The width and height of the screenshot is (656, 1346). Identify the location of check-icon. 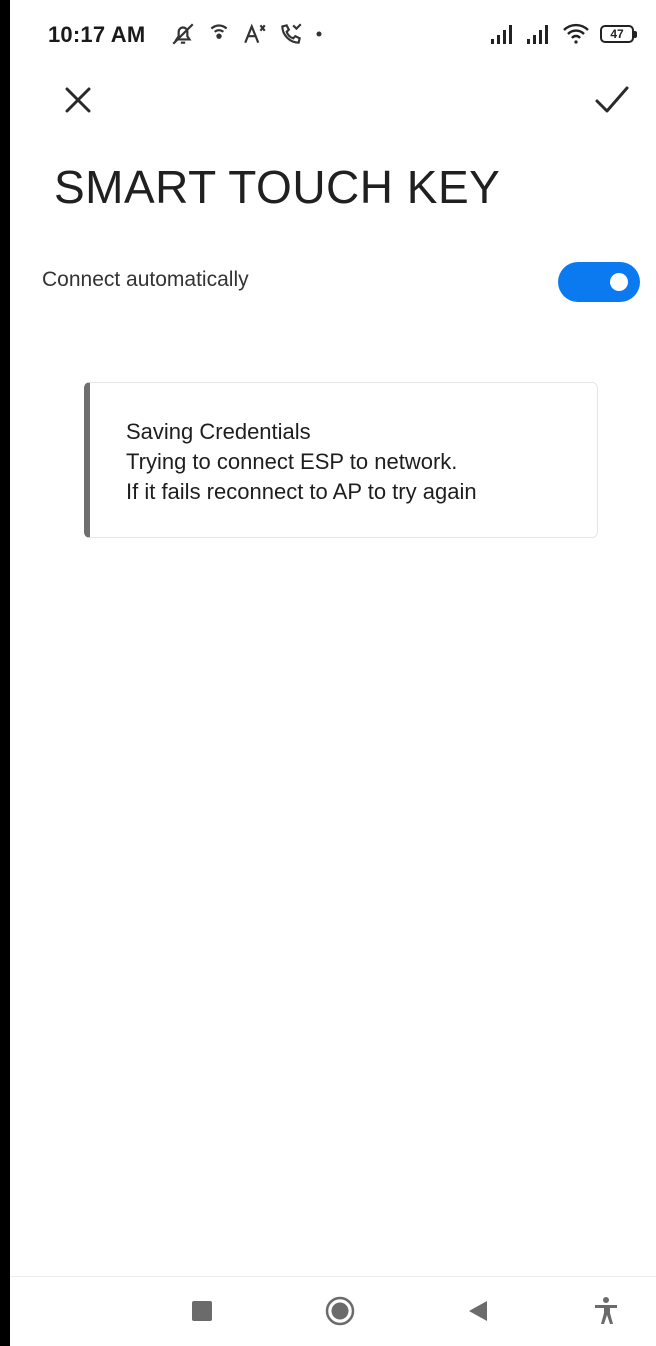
(612, 99).